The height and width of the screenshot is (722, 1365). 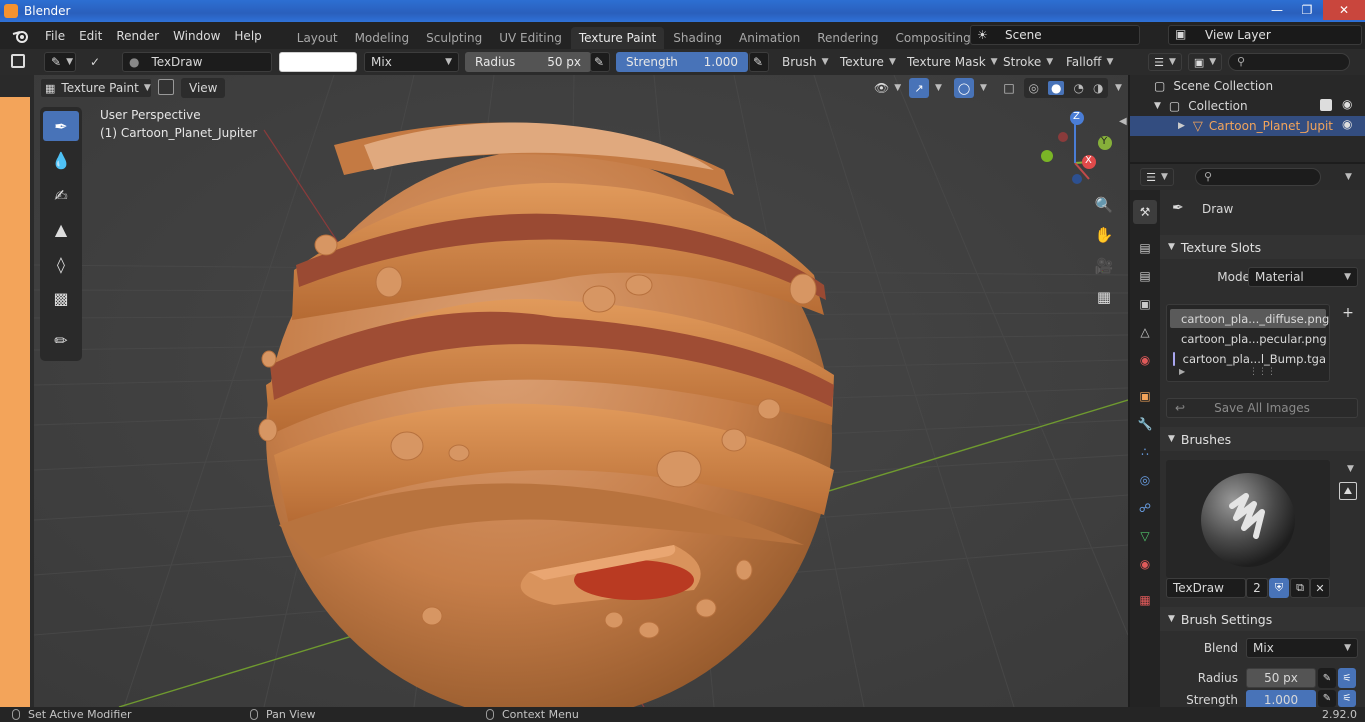 I want to click on material-preview-icon: ◔, so click(x=1079, y=88).